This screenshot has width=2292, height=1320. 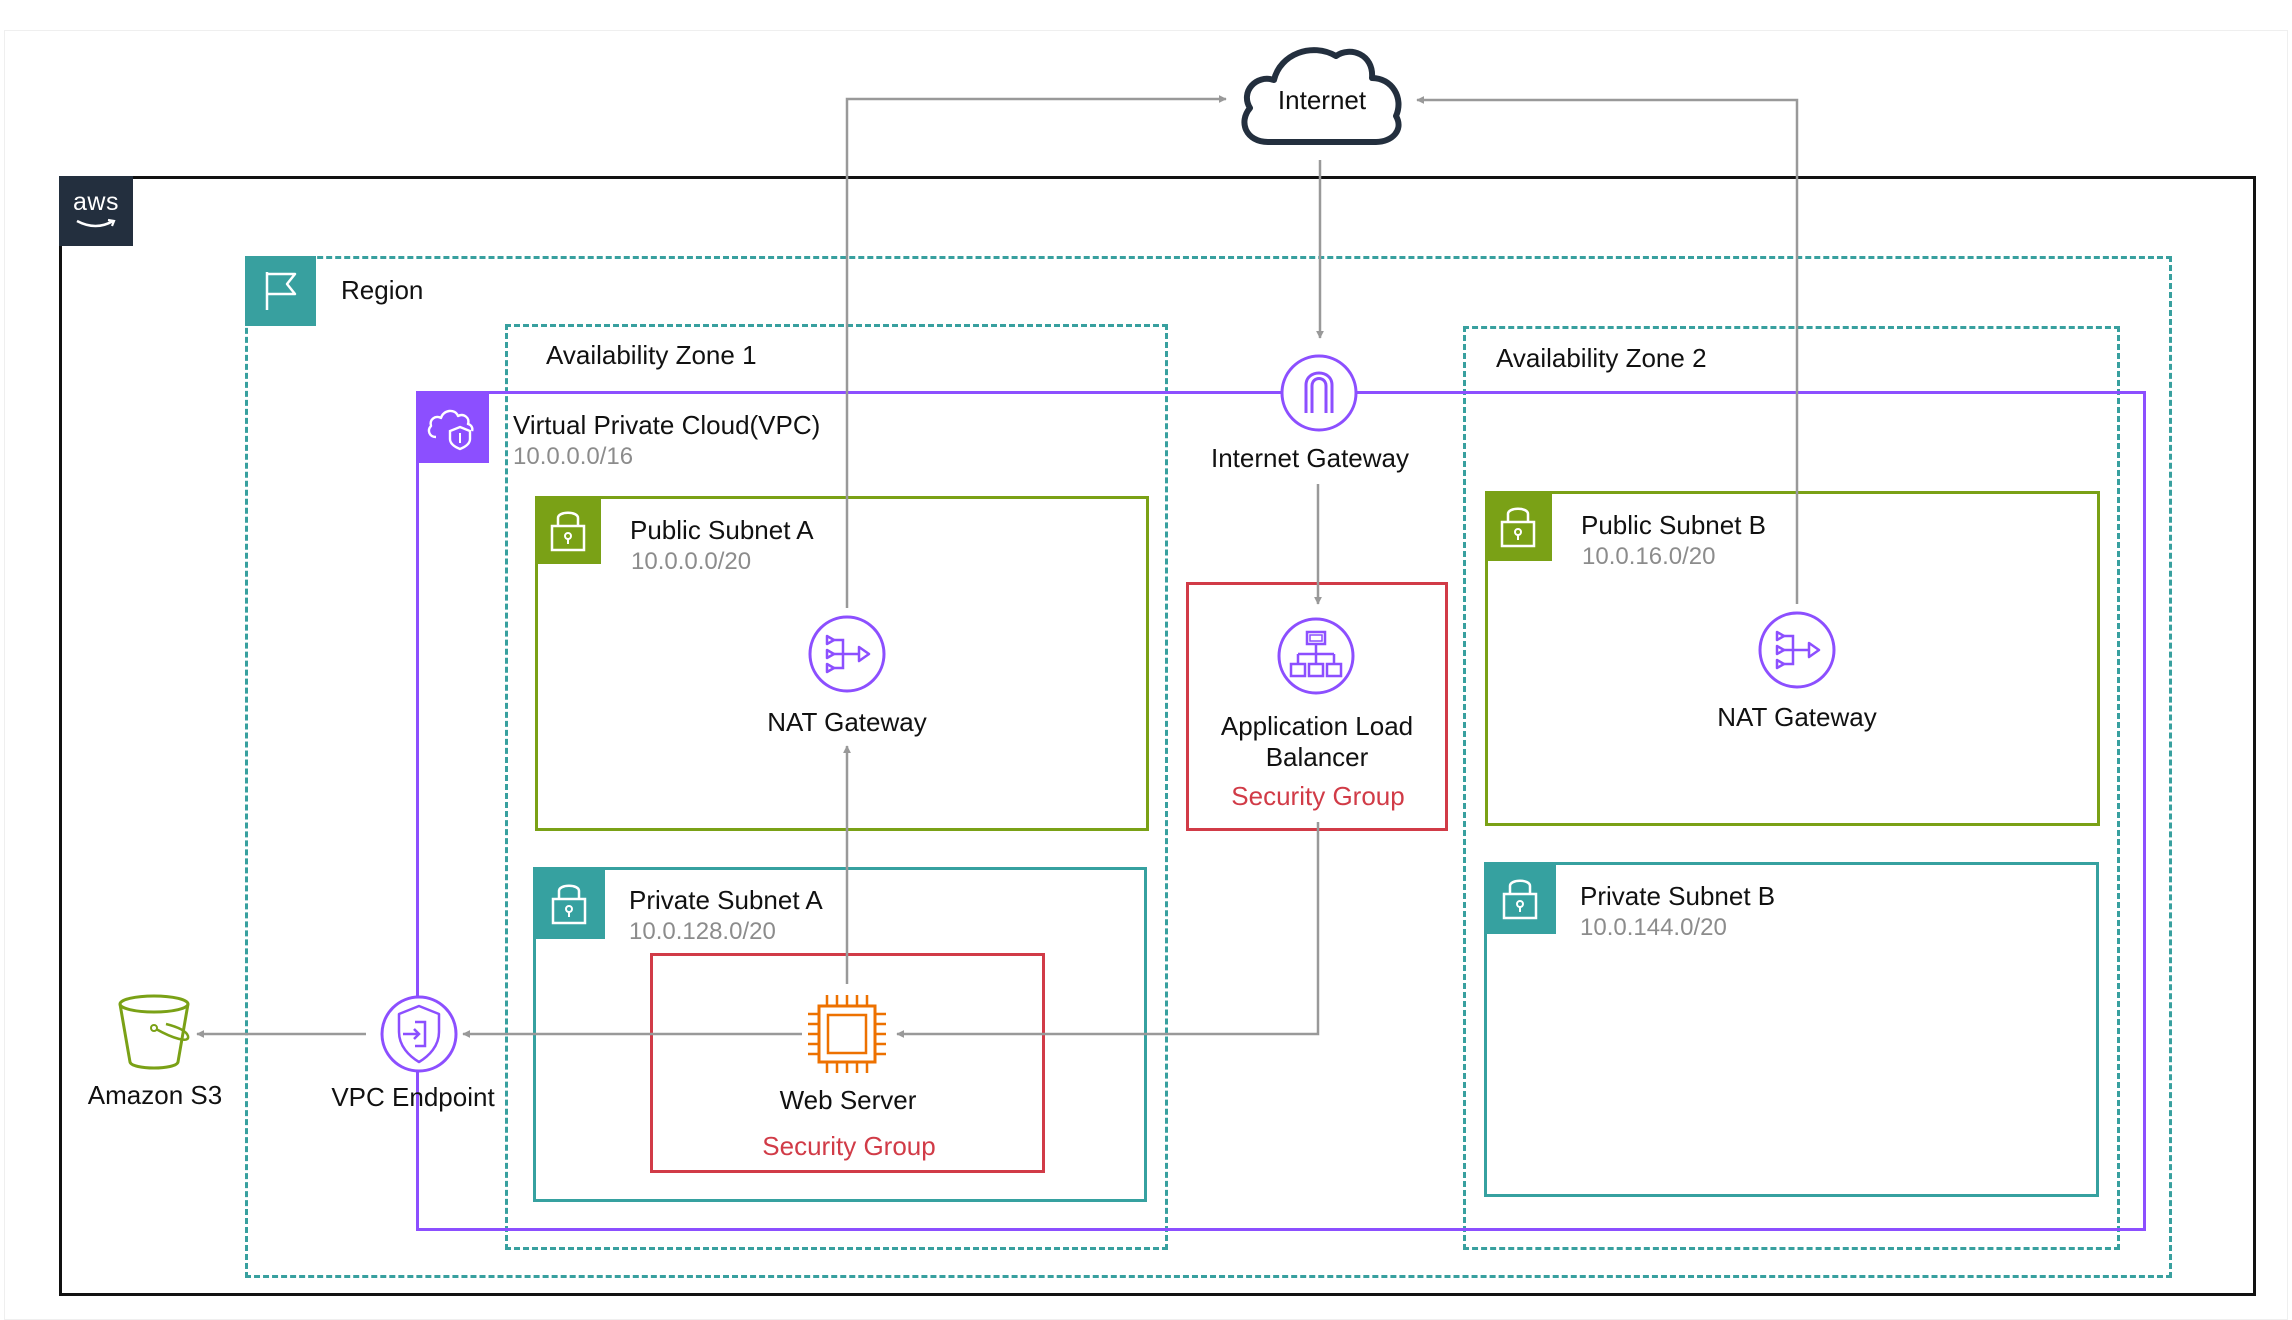 I want to click on vpc-endpoint-label: VPC Endpoint, so click(x=413, y=1097).